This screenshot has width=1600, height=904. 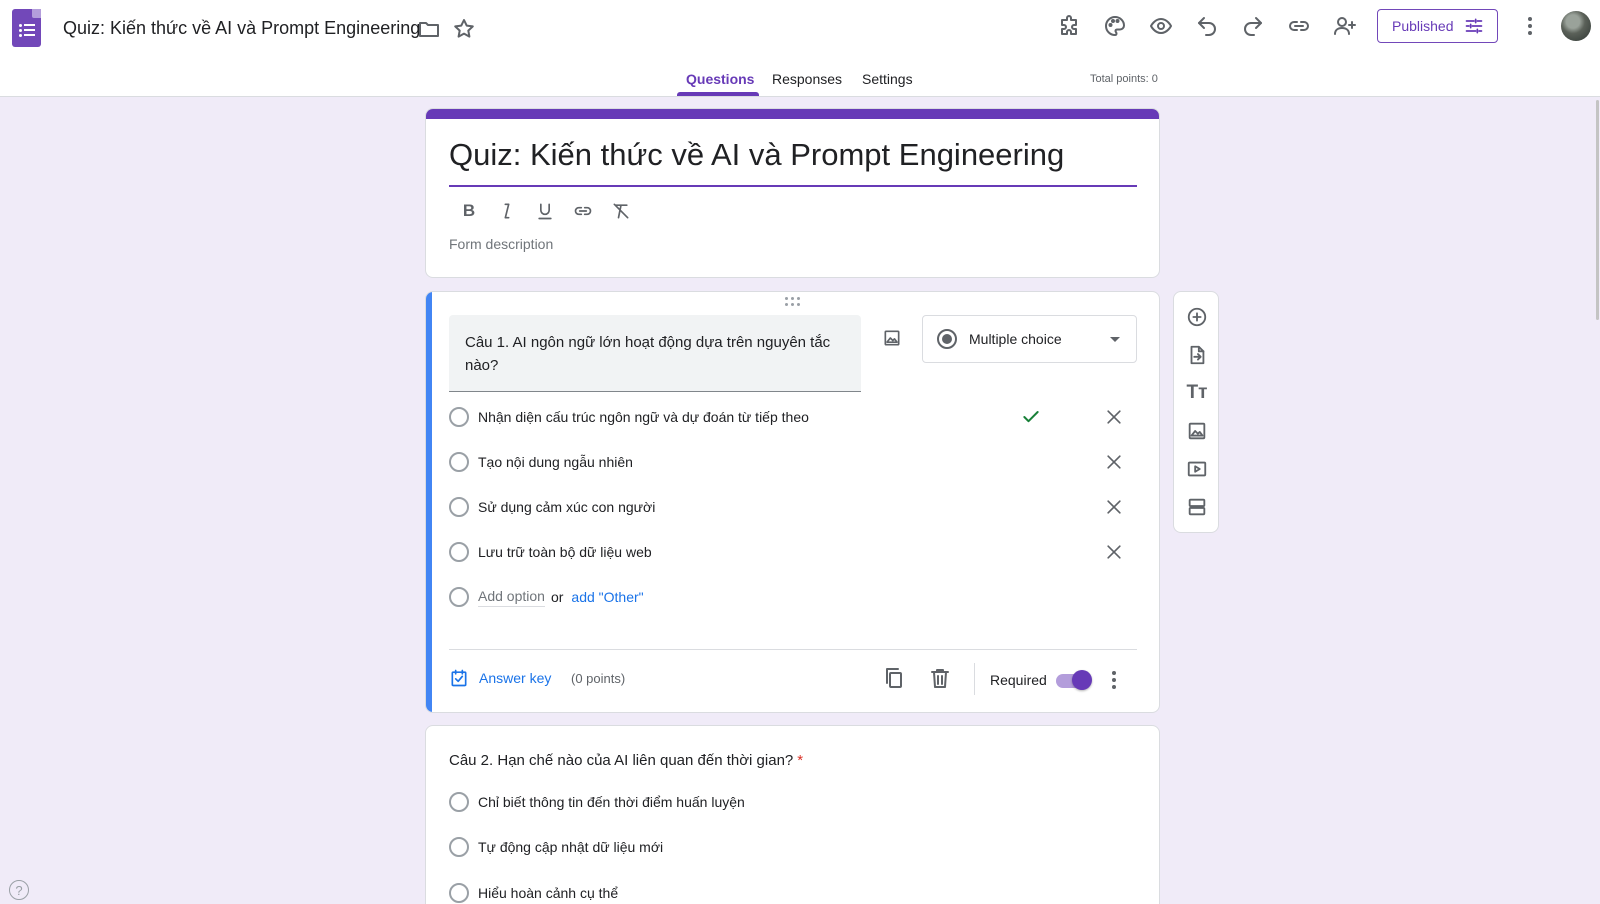 I want to click on duplicate-icon, so click(x=894, y=678).